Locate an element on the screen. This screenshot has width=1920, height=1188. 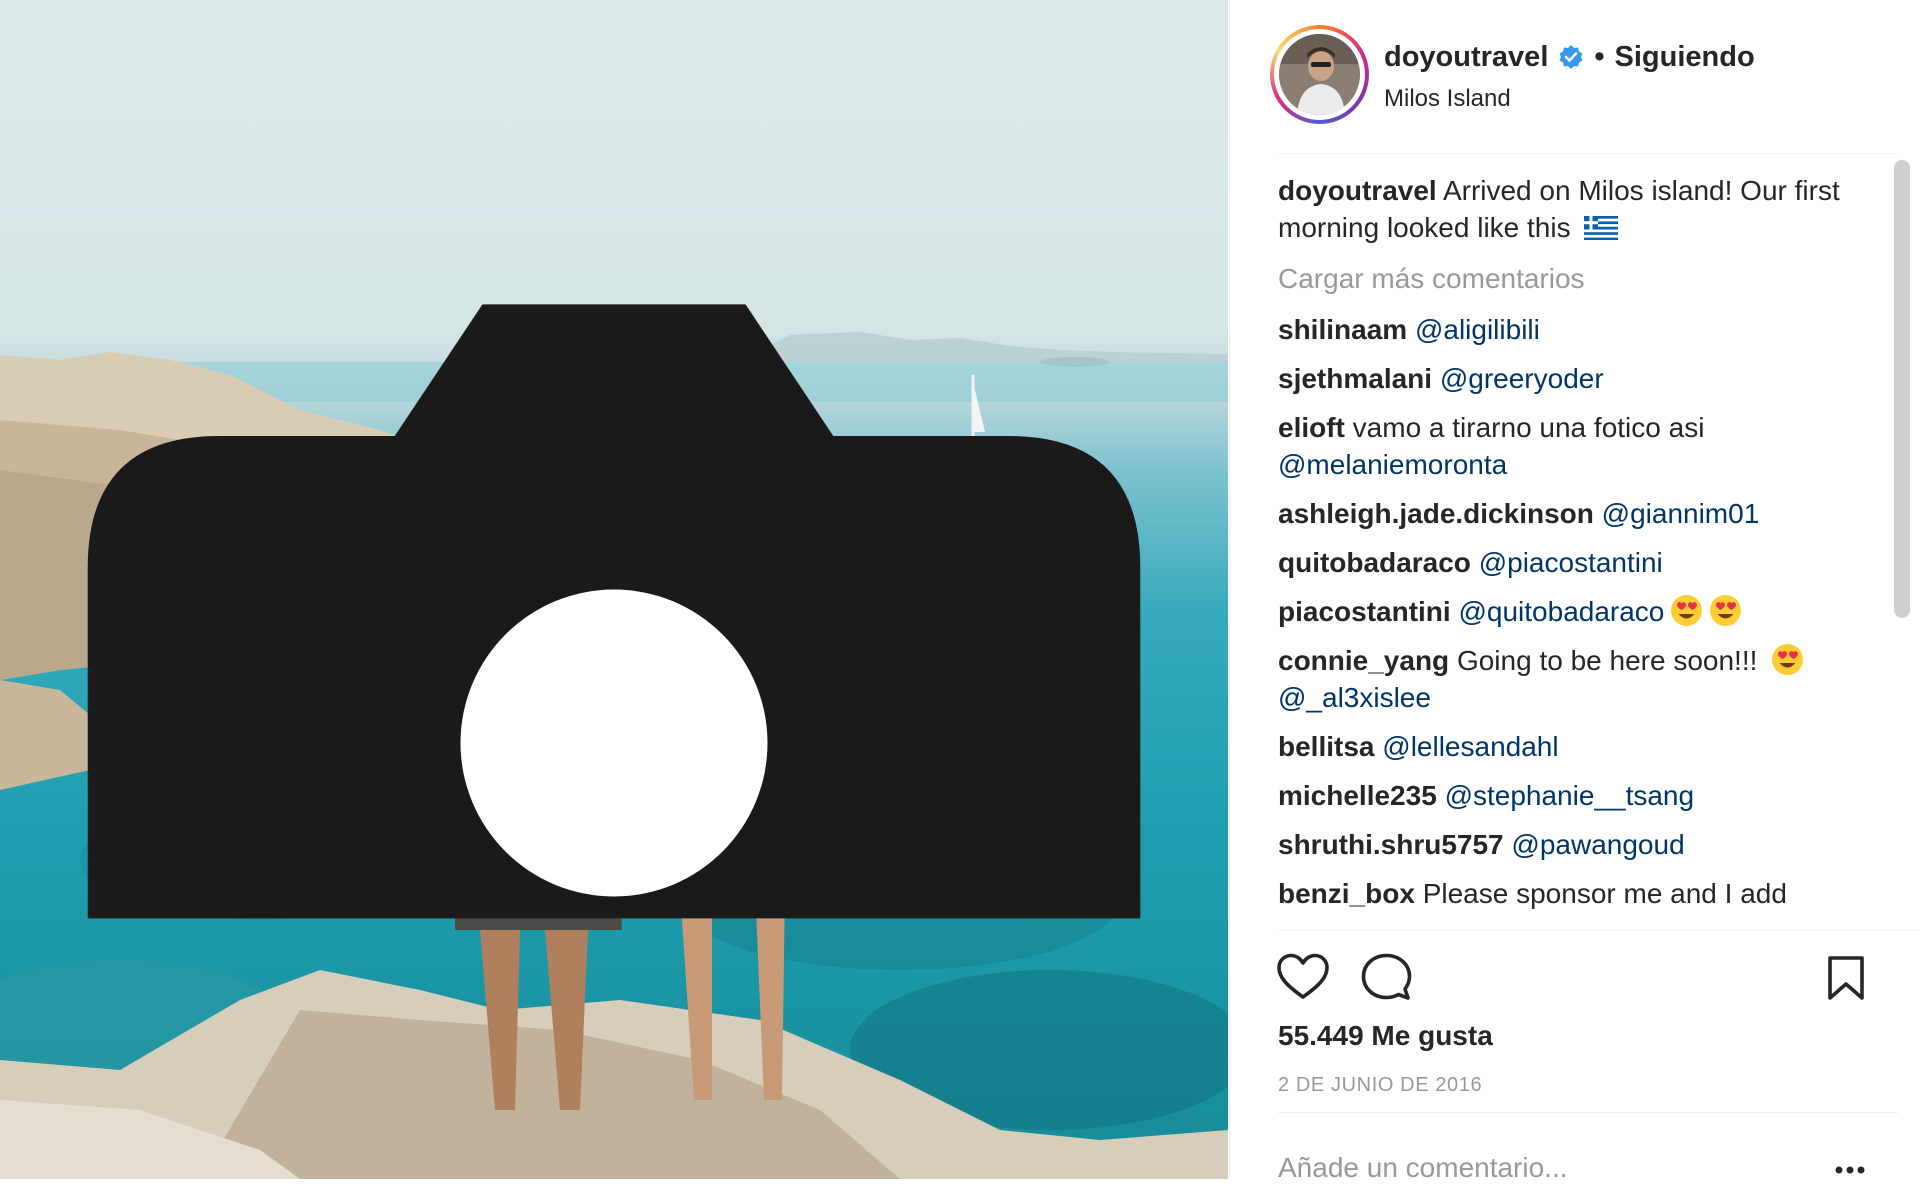
comment-mention-link: @greeryoder is located at coordinates (1522, 378).